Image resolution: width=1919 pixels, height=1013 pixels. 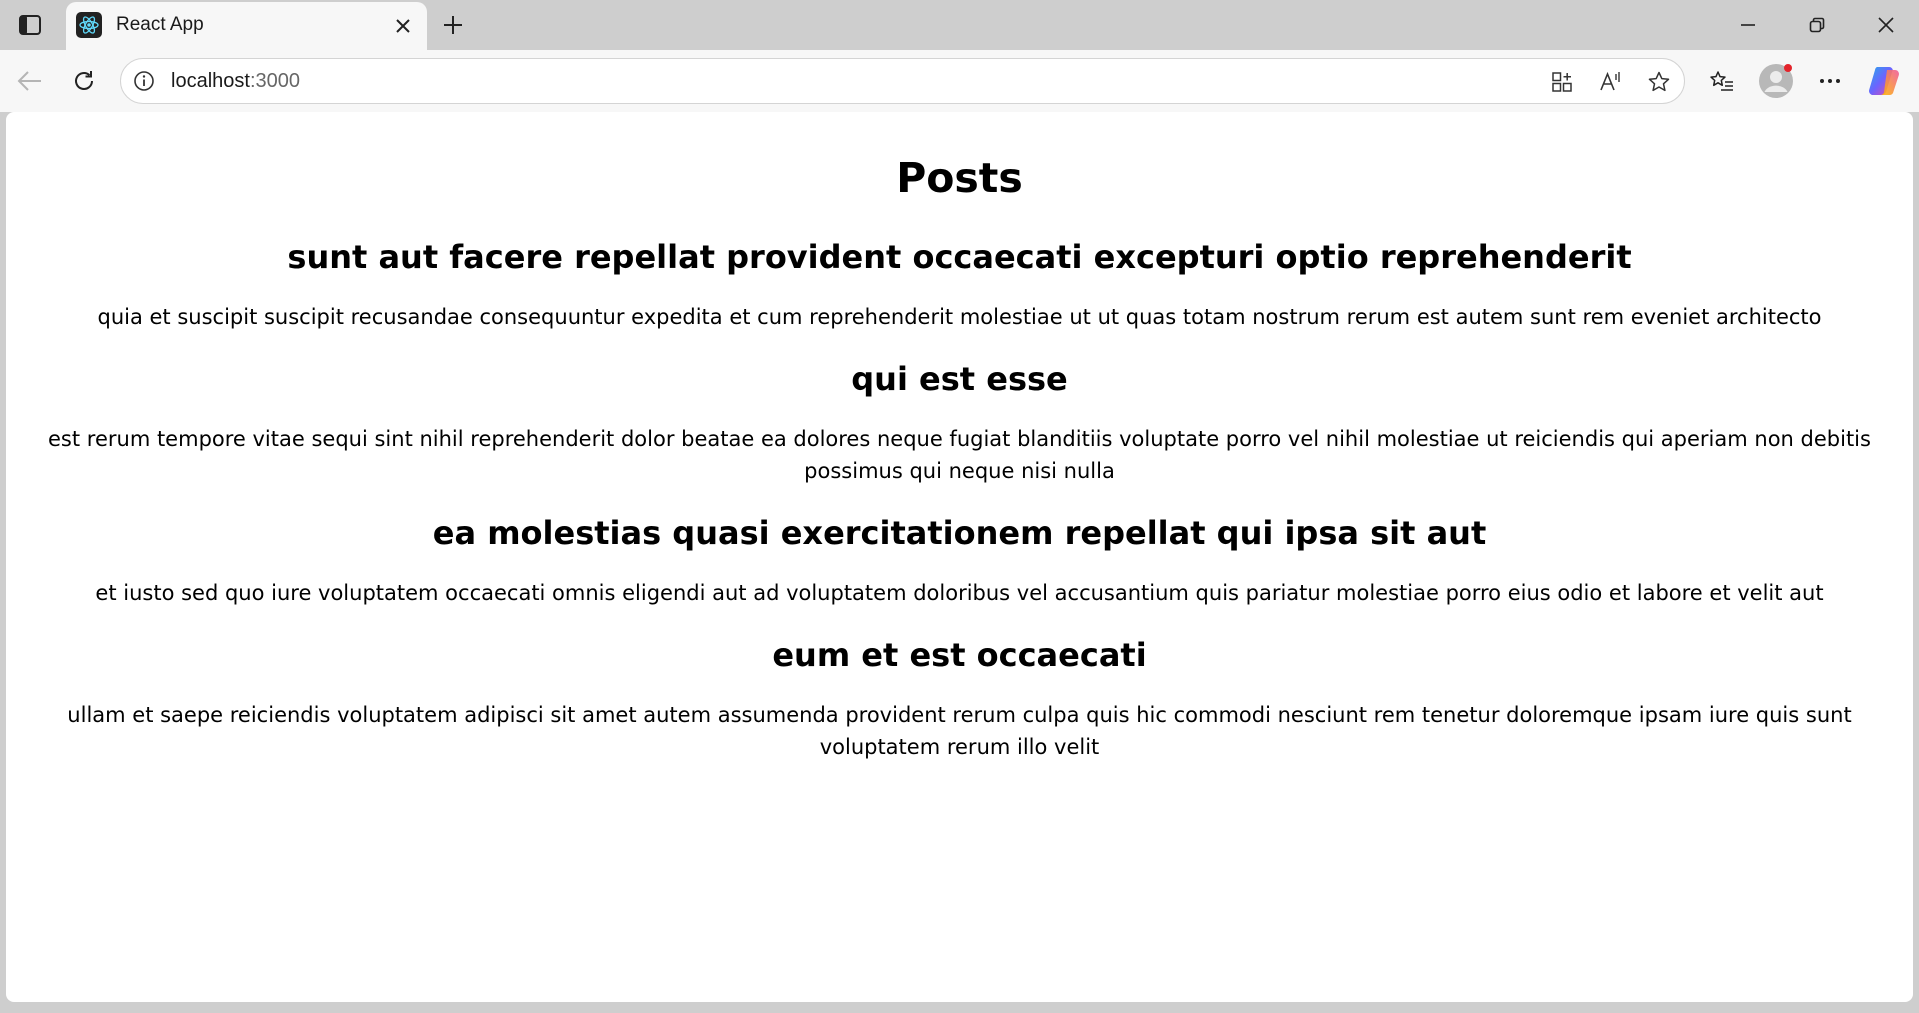 I want to click on sidebar-toggle-icon, so click(x=30, y=25).